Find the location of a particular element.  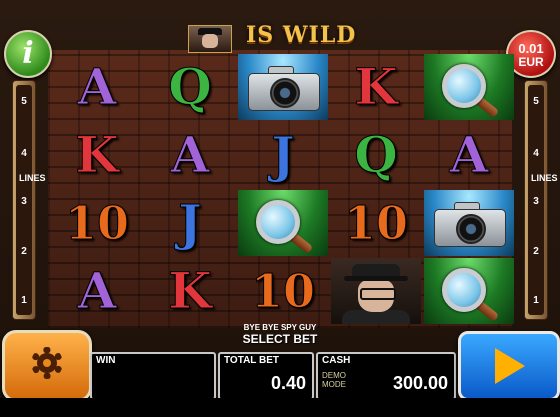

currency-label: EUR is located at coordinates (531, 62).